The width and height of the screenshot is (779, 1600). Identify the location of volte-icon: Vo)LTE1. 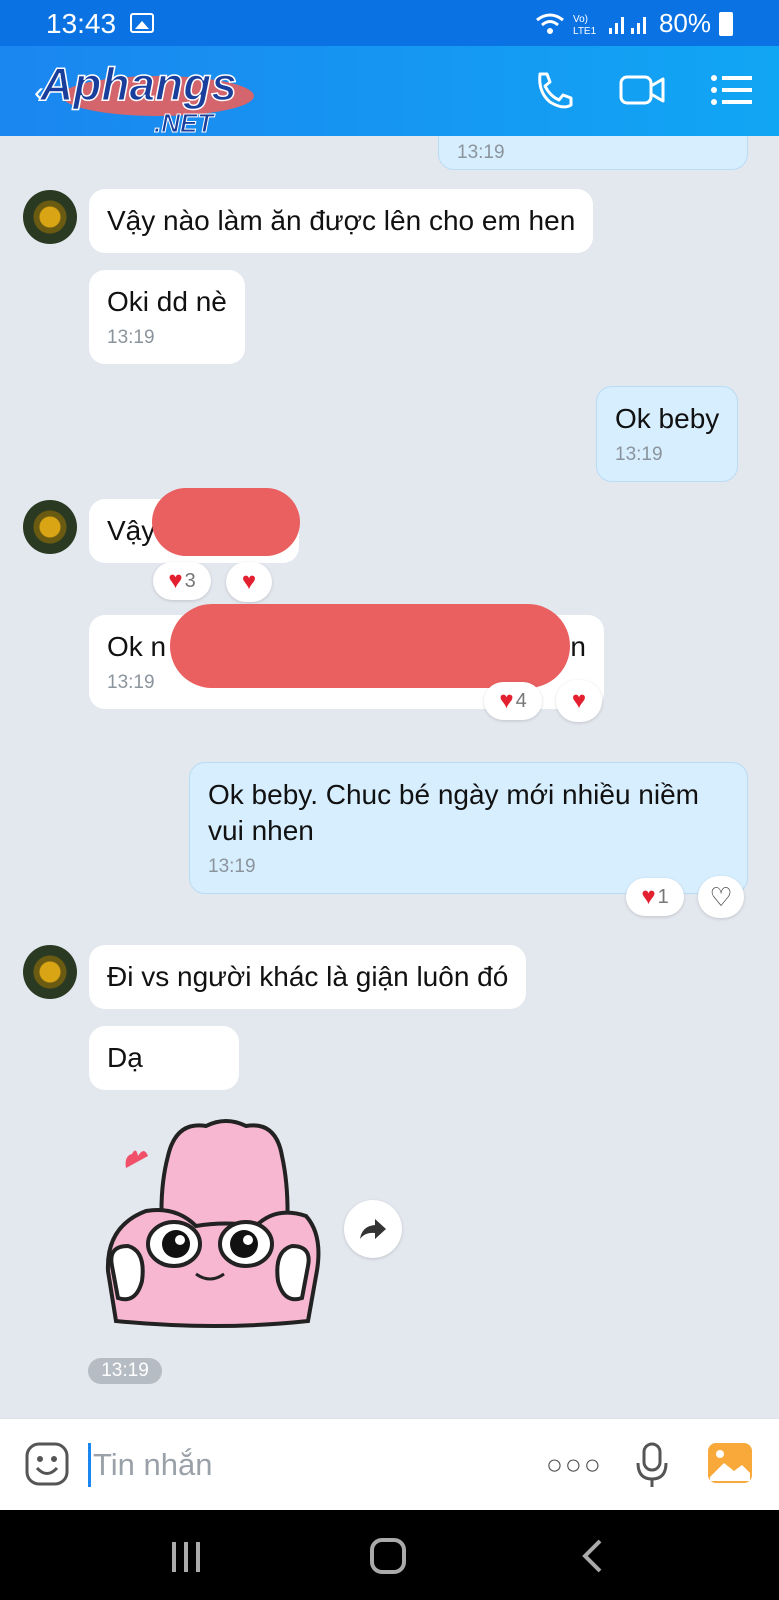
(585, 25).